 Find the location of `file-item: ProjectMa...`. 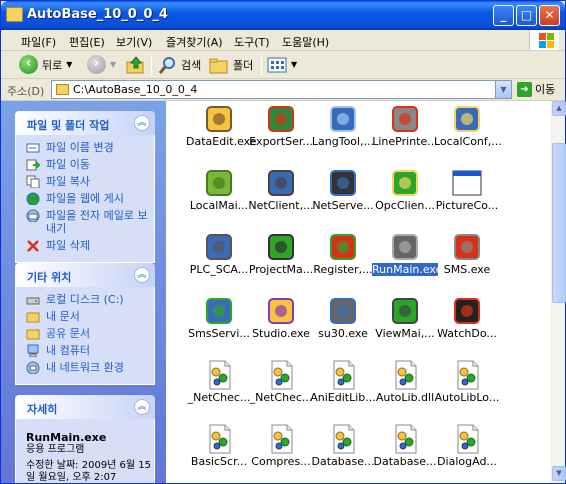

file-item: ProjectMa... is located at coordinates (281, 259).